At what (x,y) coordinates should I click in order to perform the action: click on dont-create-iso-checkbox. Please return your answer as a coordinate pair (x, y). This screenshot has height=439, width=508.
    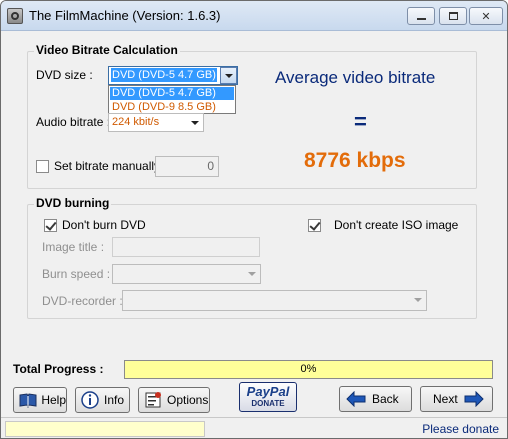
    Looking at the image, I should click on (314, 225).